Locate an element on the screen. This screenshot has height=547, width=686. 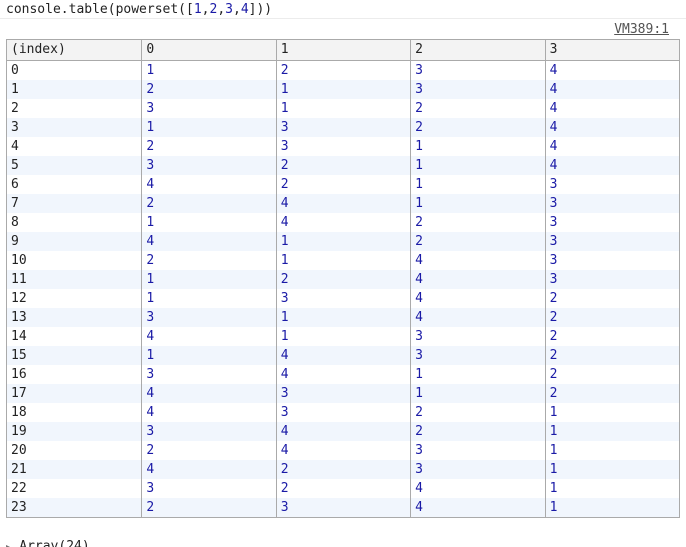
column-header-2: 2 is located at coordinates (478, 50).